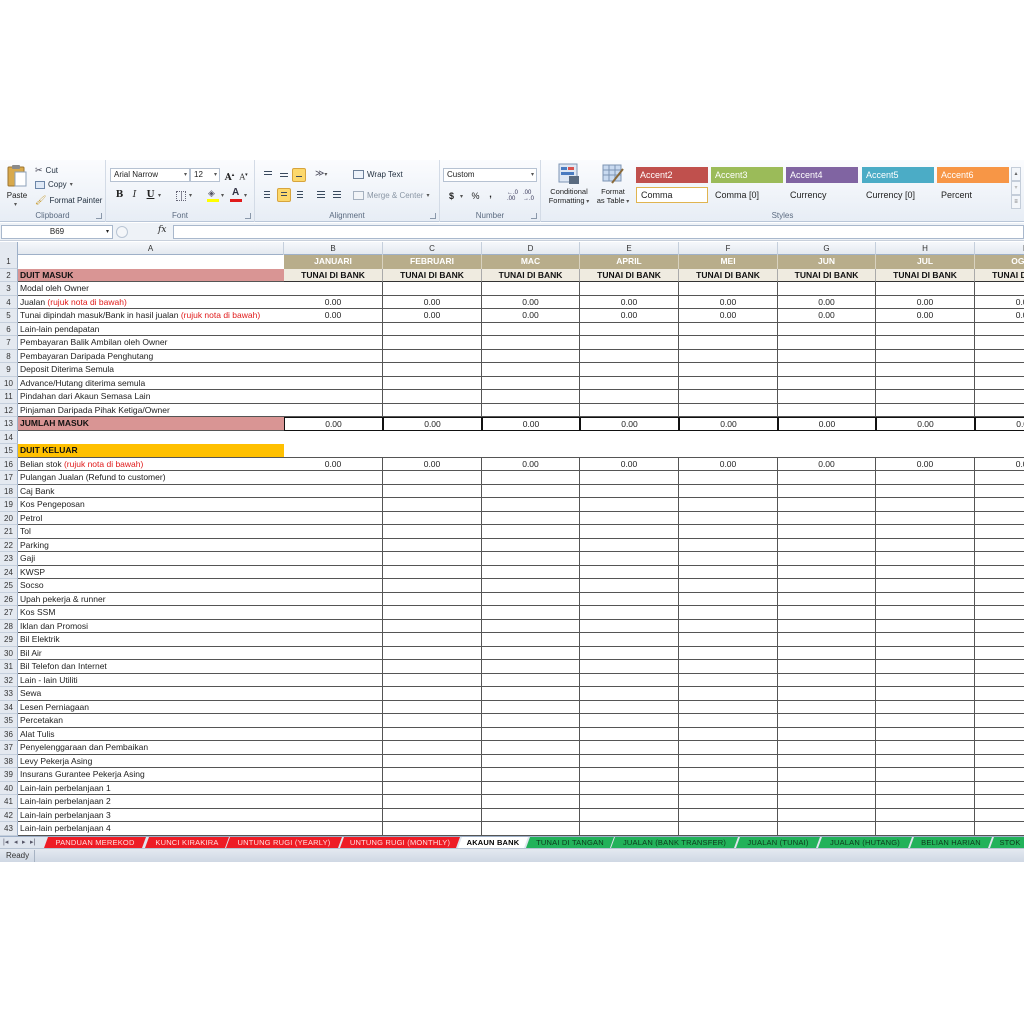 Image resolution: width=1024 pixels, height=1024 pixels. Describe the element at coordinates (9, 424) in the screenshot. I see `row-header: 13` at that location.